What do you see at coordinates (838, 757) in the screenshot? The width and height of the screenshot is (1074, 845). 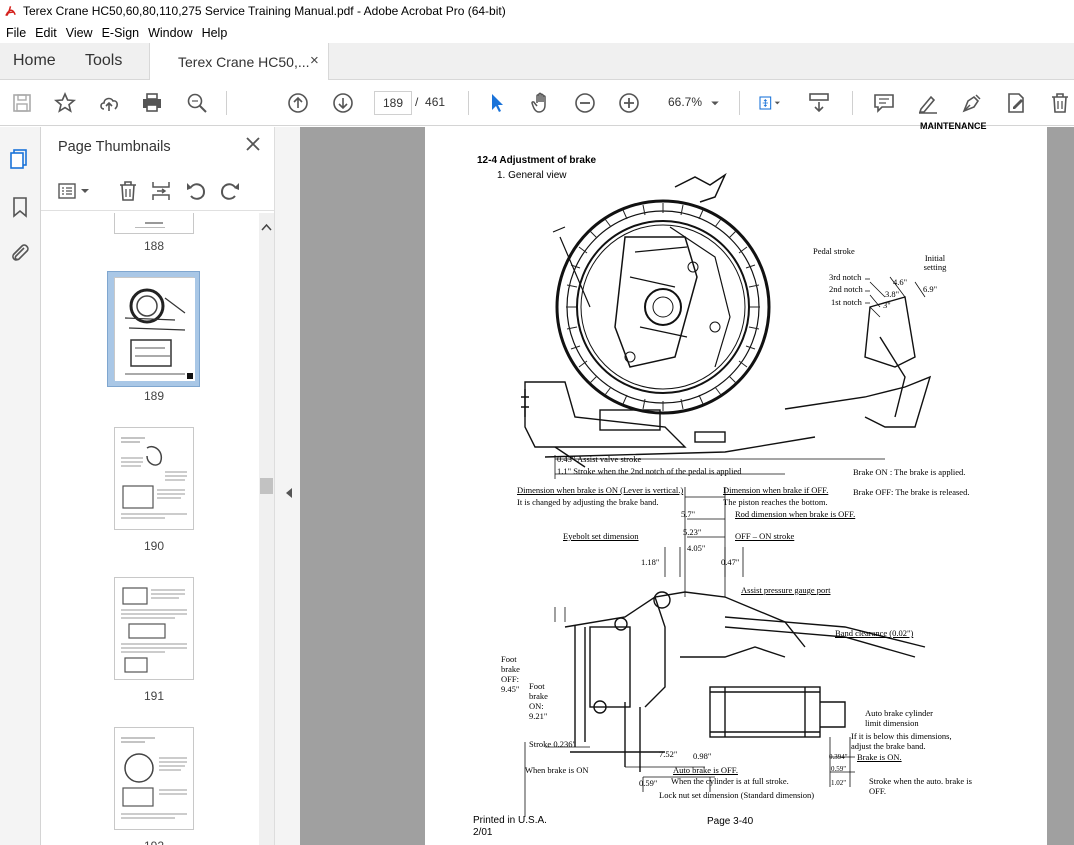 I see `label-0-394: 0.394"` at bounding box center [838, 757].